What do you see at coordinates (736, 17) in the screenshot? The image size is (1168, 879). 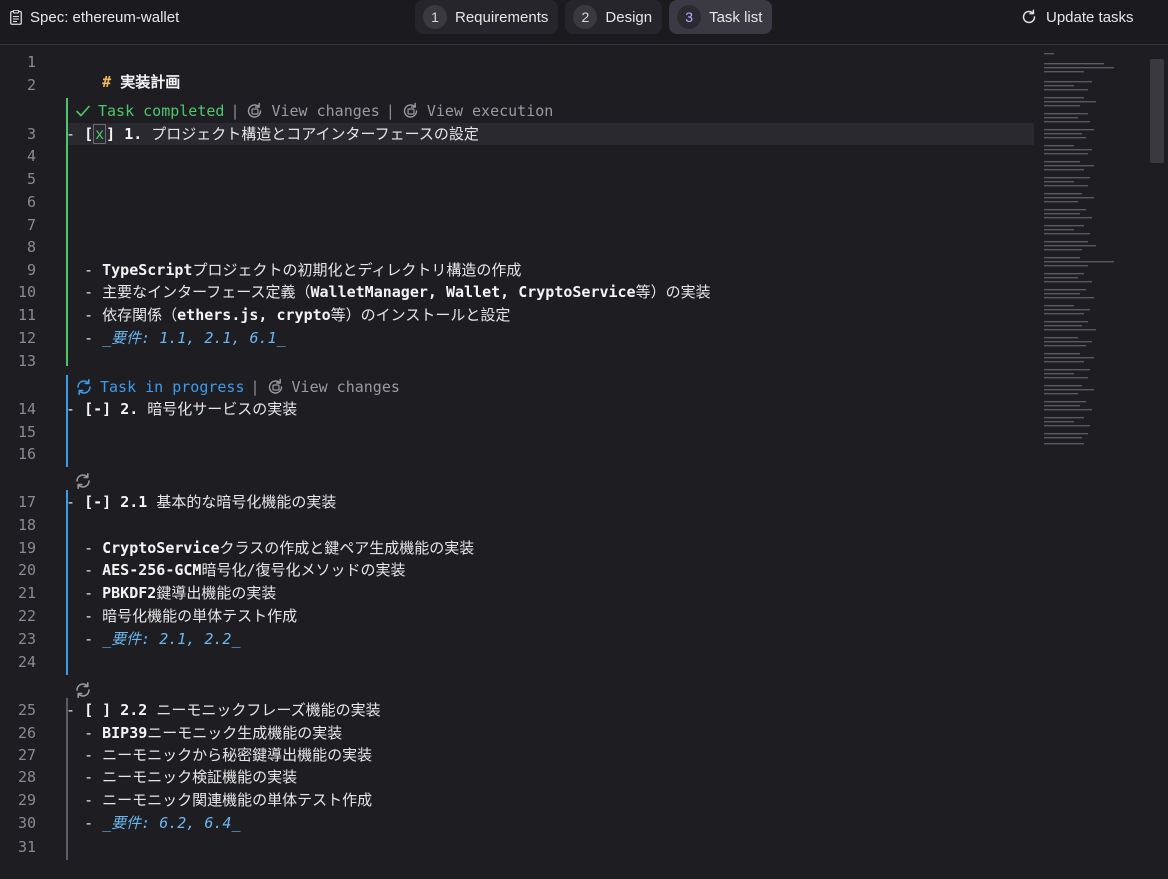 I see `tab-label: Task list` at bounding box center [736, 17].